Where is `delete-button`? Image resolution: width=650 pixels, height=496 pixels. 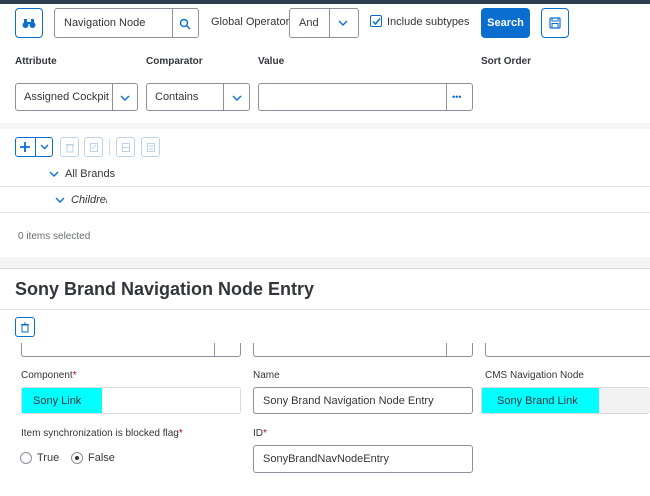 delete-button is located at coordinates (69, 147).